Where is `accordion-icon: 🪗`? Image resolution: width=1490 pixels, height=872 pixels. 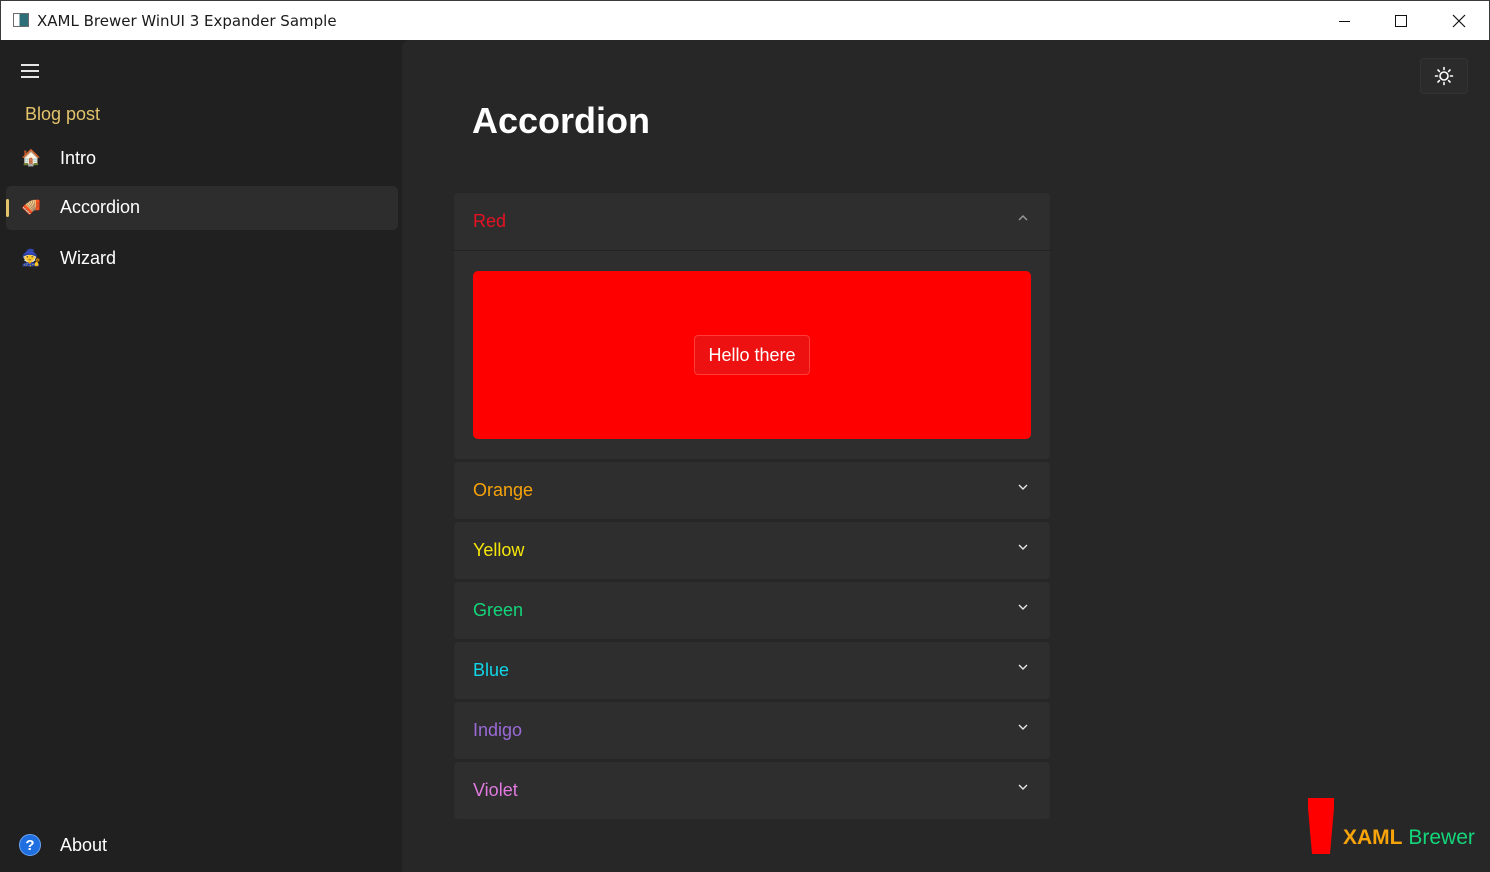 accordion-icon: 🪗 is located at coordinates (31, 207).